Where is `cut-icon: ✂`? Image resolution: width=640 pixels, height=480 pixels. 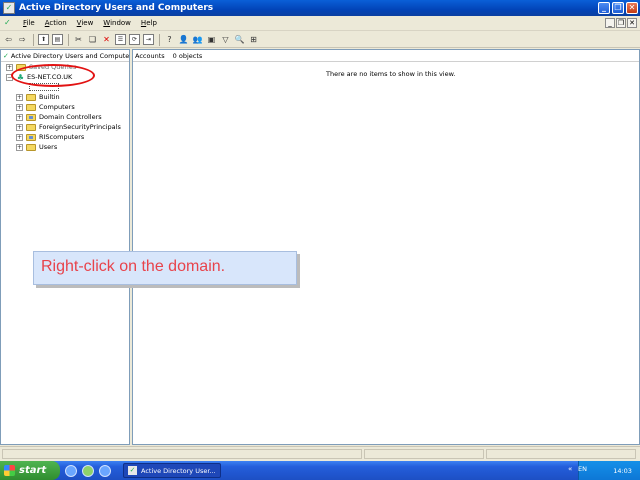
cut-icon: ✂ is located at coordinates (78, 39).